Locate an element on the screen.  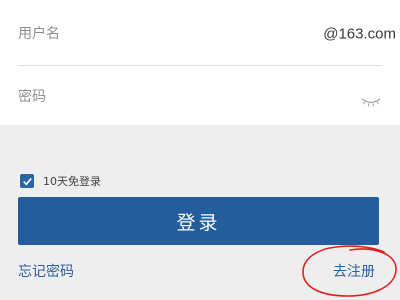
register-link: 去注册 is located at coordinates (354, 271).